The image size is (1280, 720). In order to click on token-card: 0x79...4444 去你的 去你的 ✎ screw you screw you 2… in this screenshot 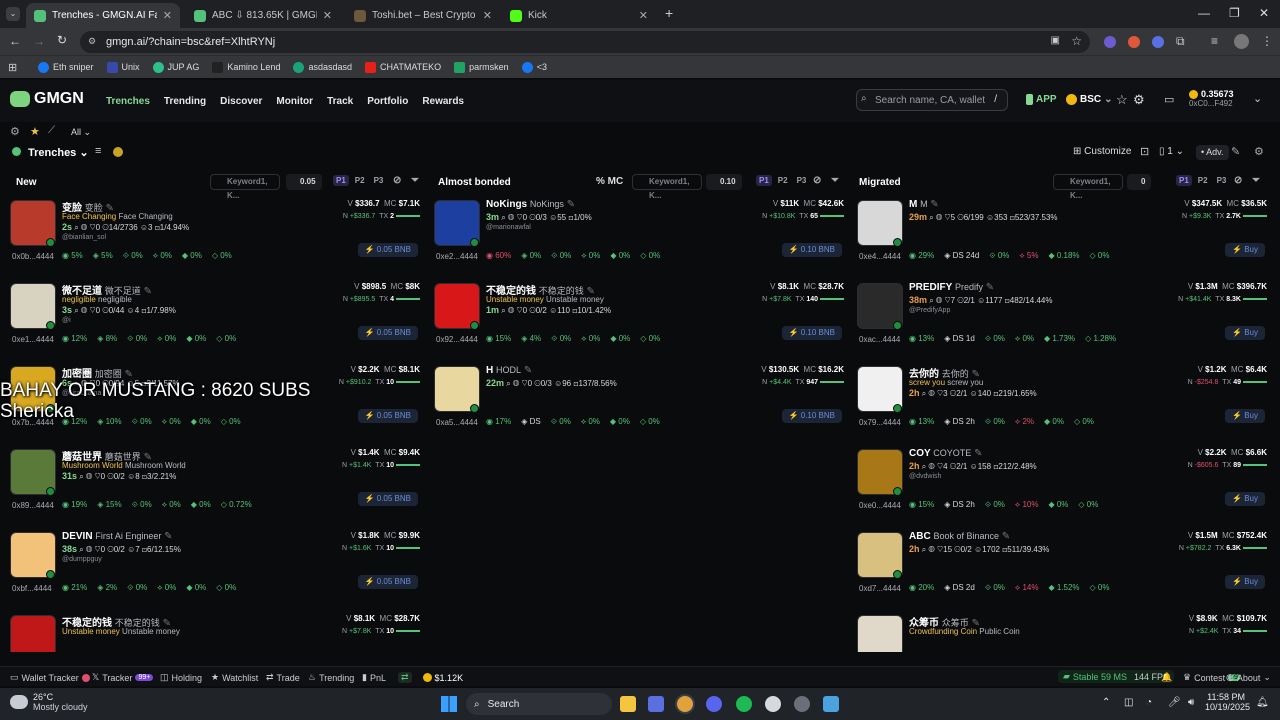, I will do `click(1063, 403)`.